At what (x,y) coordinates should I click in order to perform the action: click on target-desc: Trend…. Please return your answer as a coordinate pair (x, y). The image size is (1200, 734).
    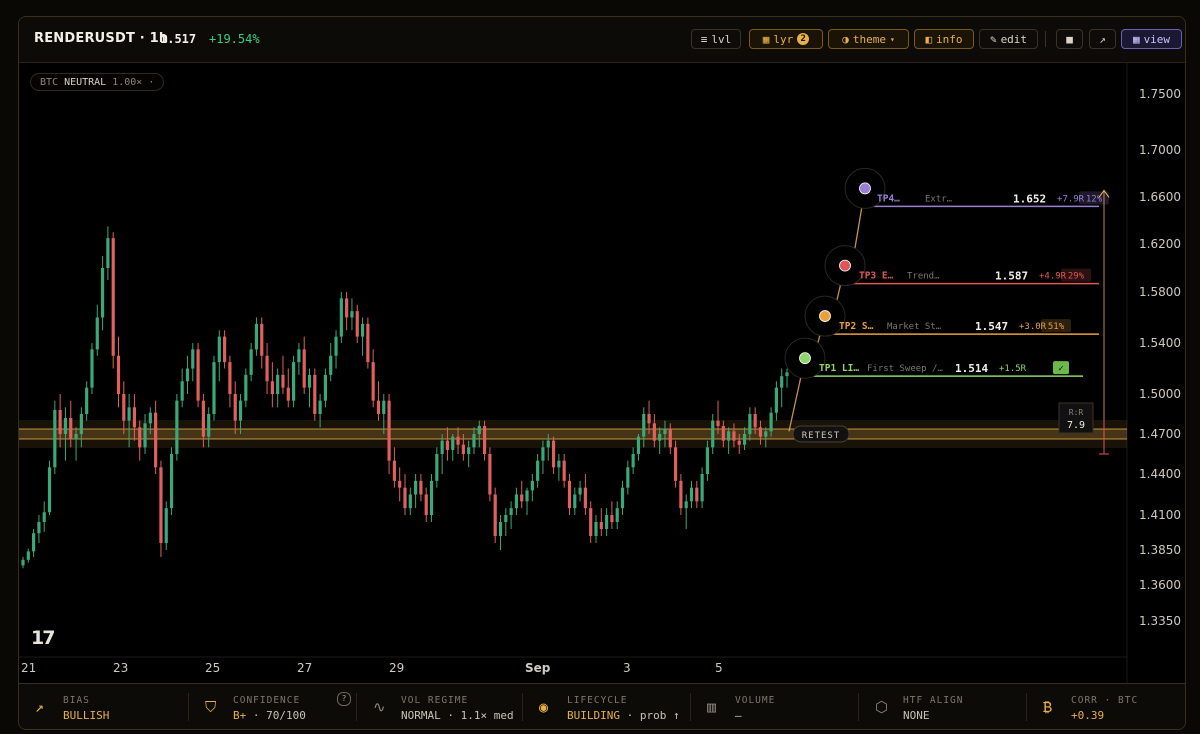
    Looking at the image, I should click on (923, 277).